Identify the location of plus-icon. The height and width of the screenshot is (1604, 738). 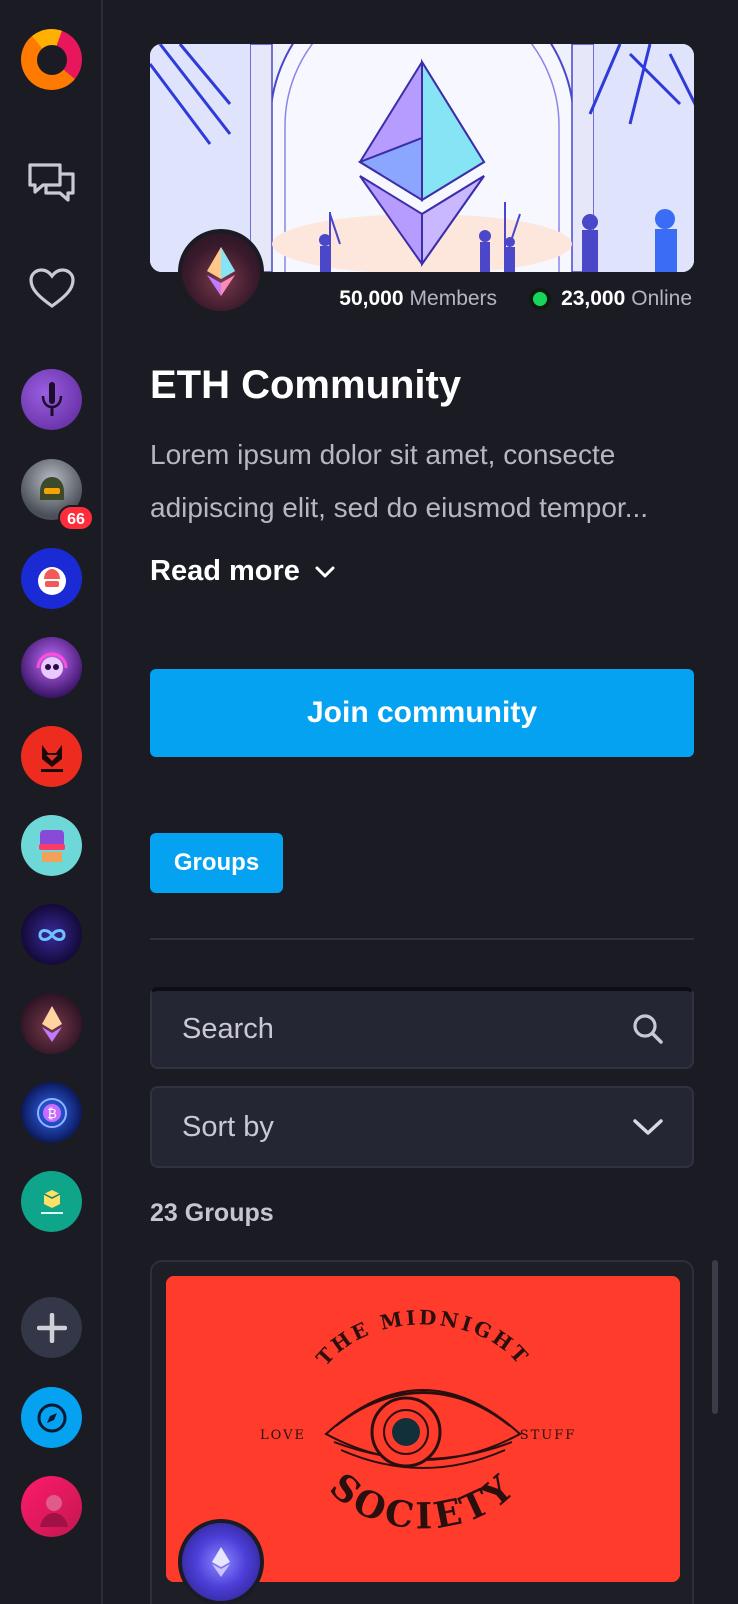
(51, 1327).